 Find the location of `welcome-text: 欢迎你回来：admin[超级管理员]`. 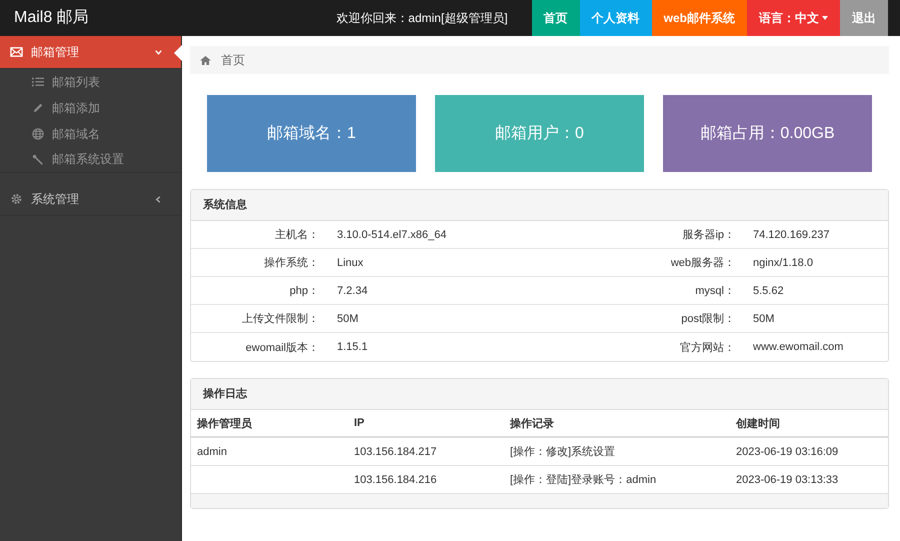

welcome-text: 欢迎你回来：admin[超级管理员] is located at coordinates (422, 18).